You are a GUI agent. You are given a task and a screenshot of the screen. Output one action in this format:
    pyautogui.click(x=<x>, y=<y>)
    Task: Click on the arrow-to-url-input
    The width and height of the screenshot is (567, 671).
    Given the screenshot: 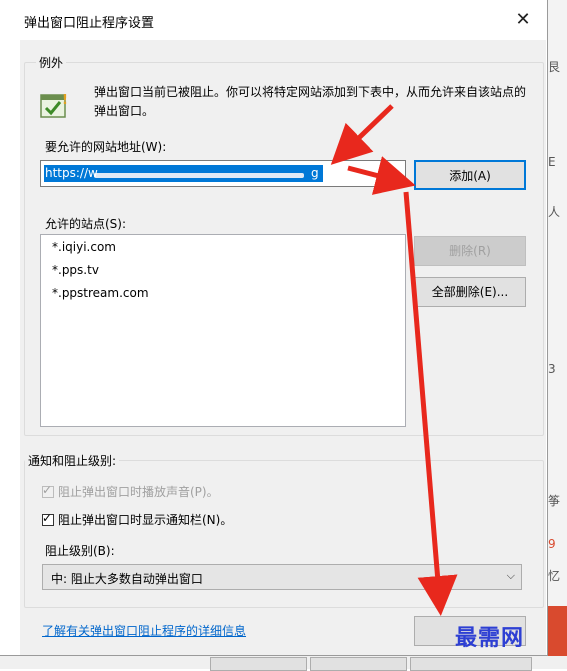 What is the action you would take?
    pyautogui.click(x=362, y=134)
    